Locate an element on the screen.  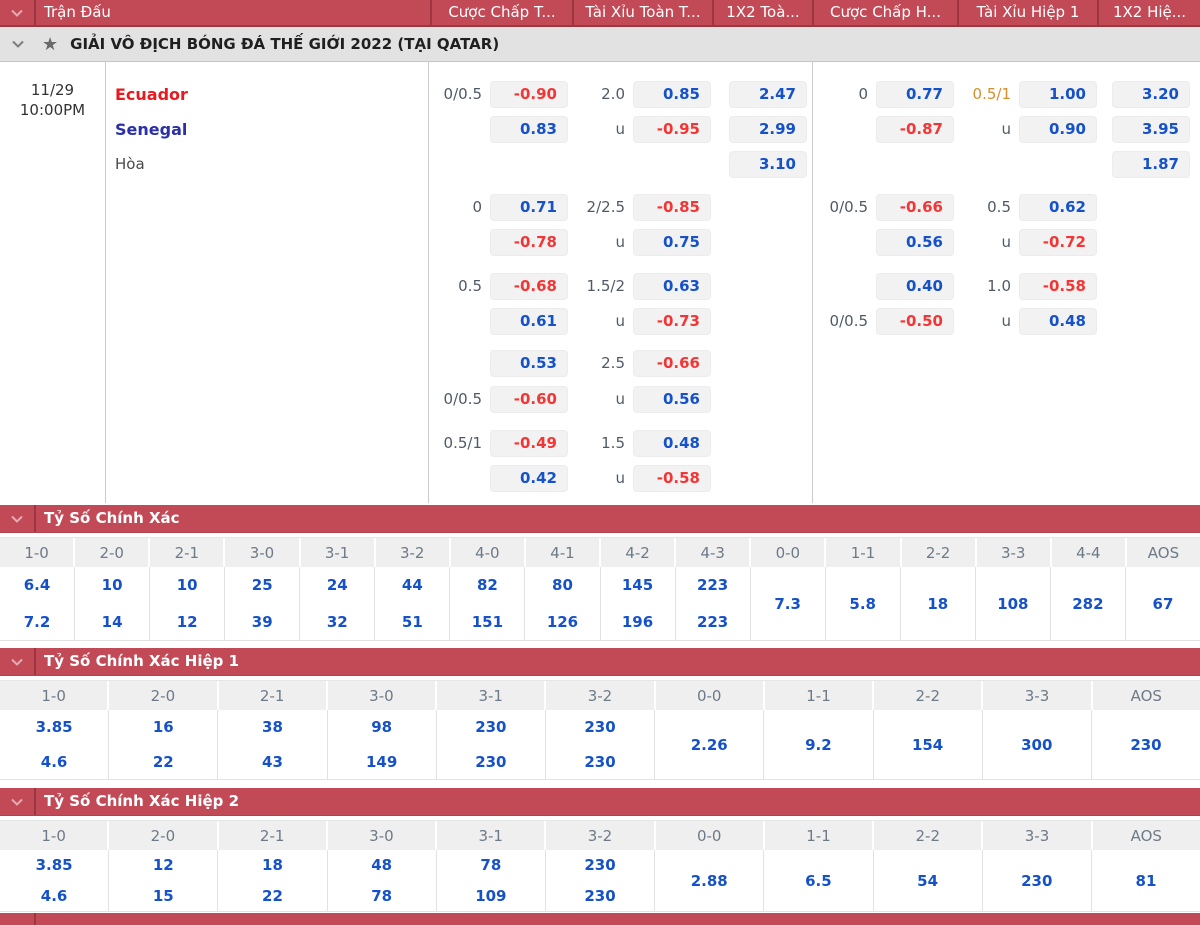
ft-handicap-odds: -0.90 is located at coordinates (529, 94).